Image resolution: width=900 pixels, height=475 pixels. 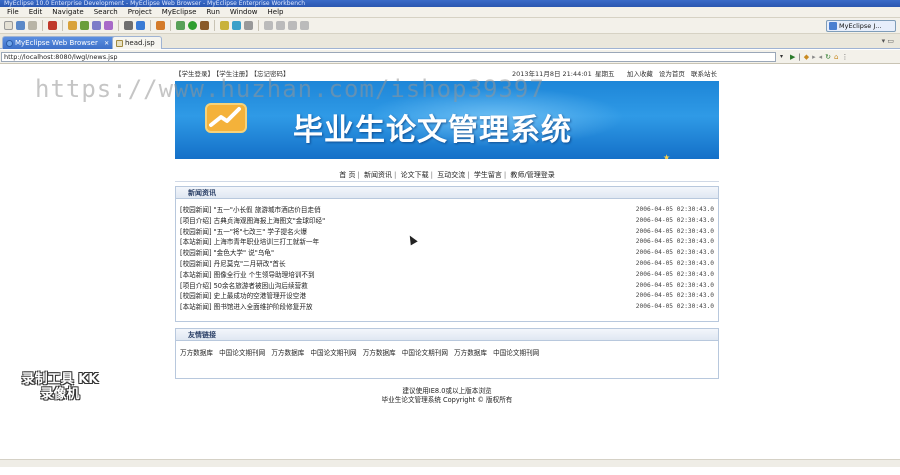 I want to click on recorder-badge: 录制工具 KK录像机, so click(x=60, y=387).